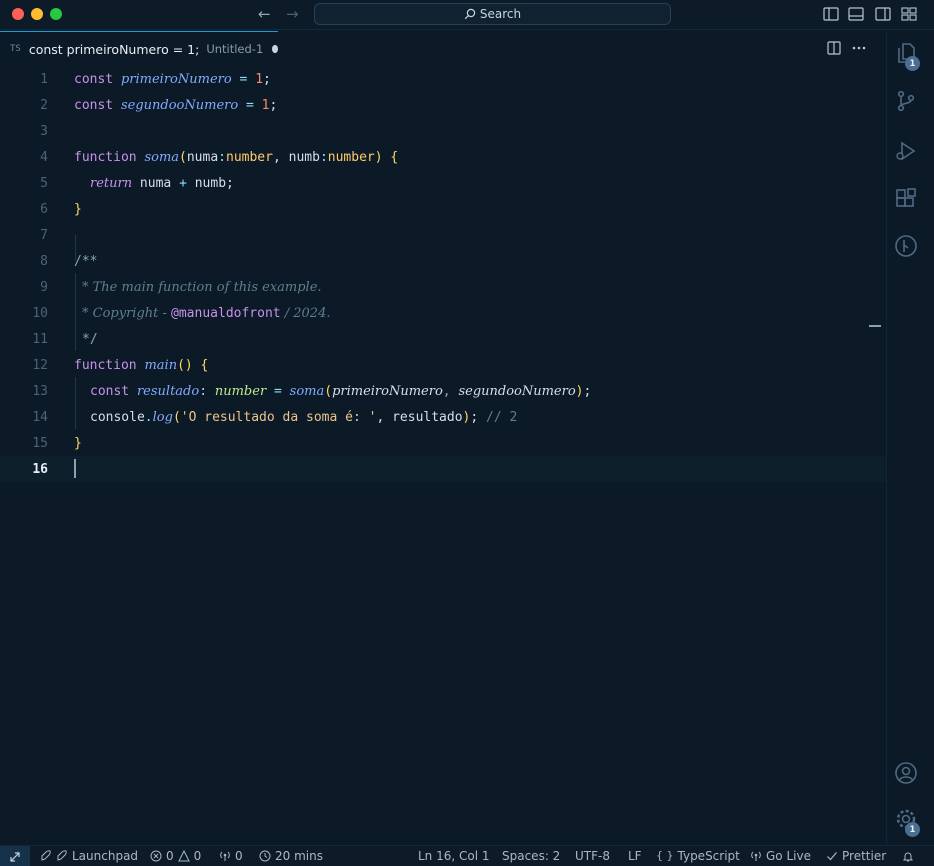 This screenshot has height=866, width=934. Describe the element at coordinates (37, 14) in the screenshot. I see `minimize-window-button` at that location.